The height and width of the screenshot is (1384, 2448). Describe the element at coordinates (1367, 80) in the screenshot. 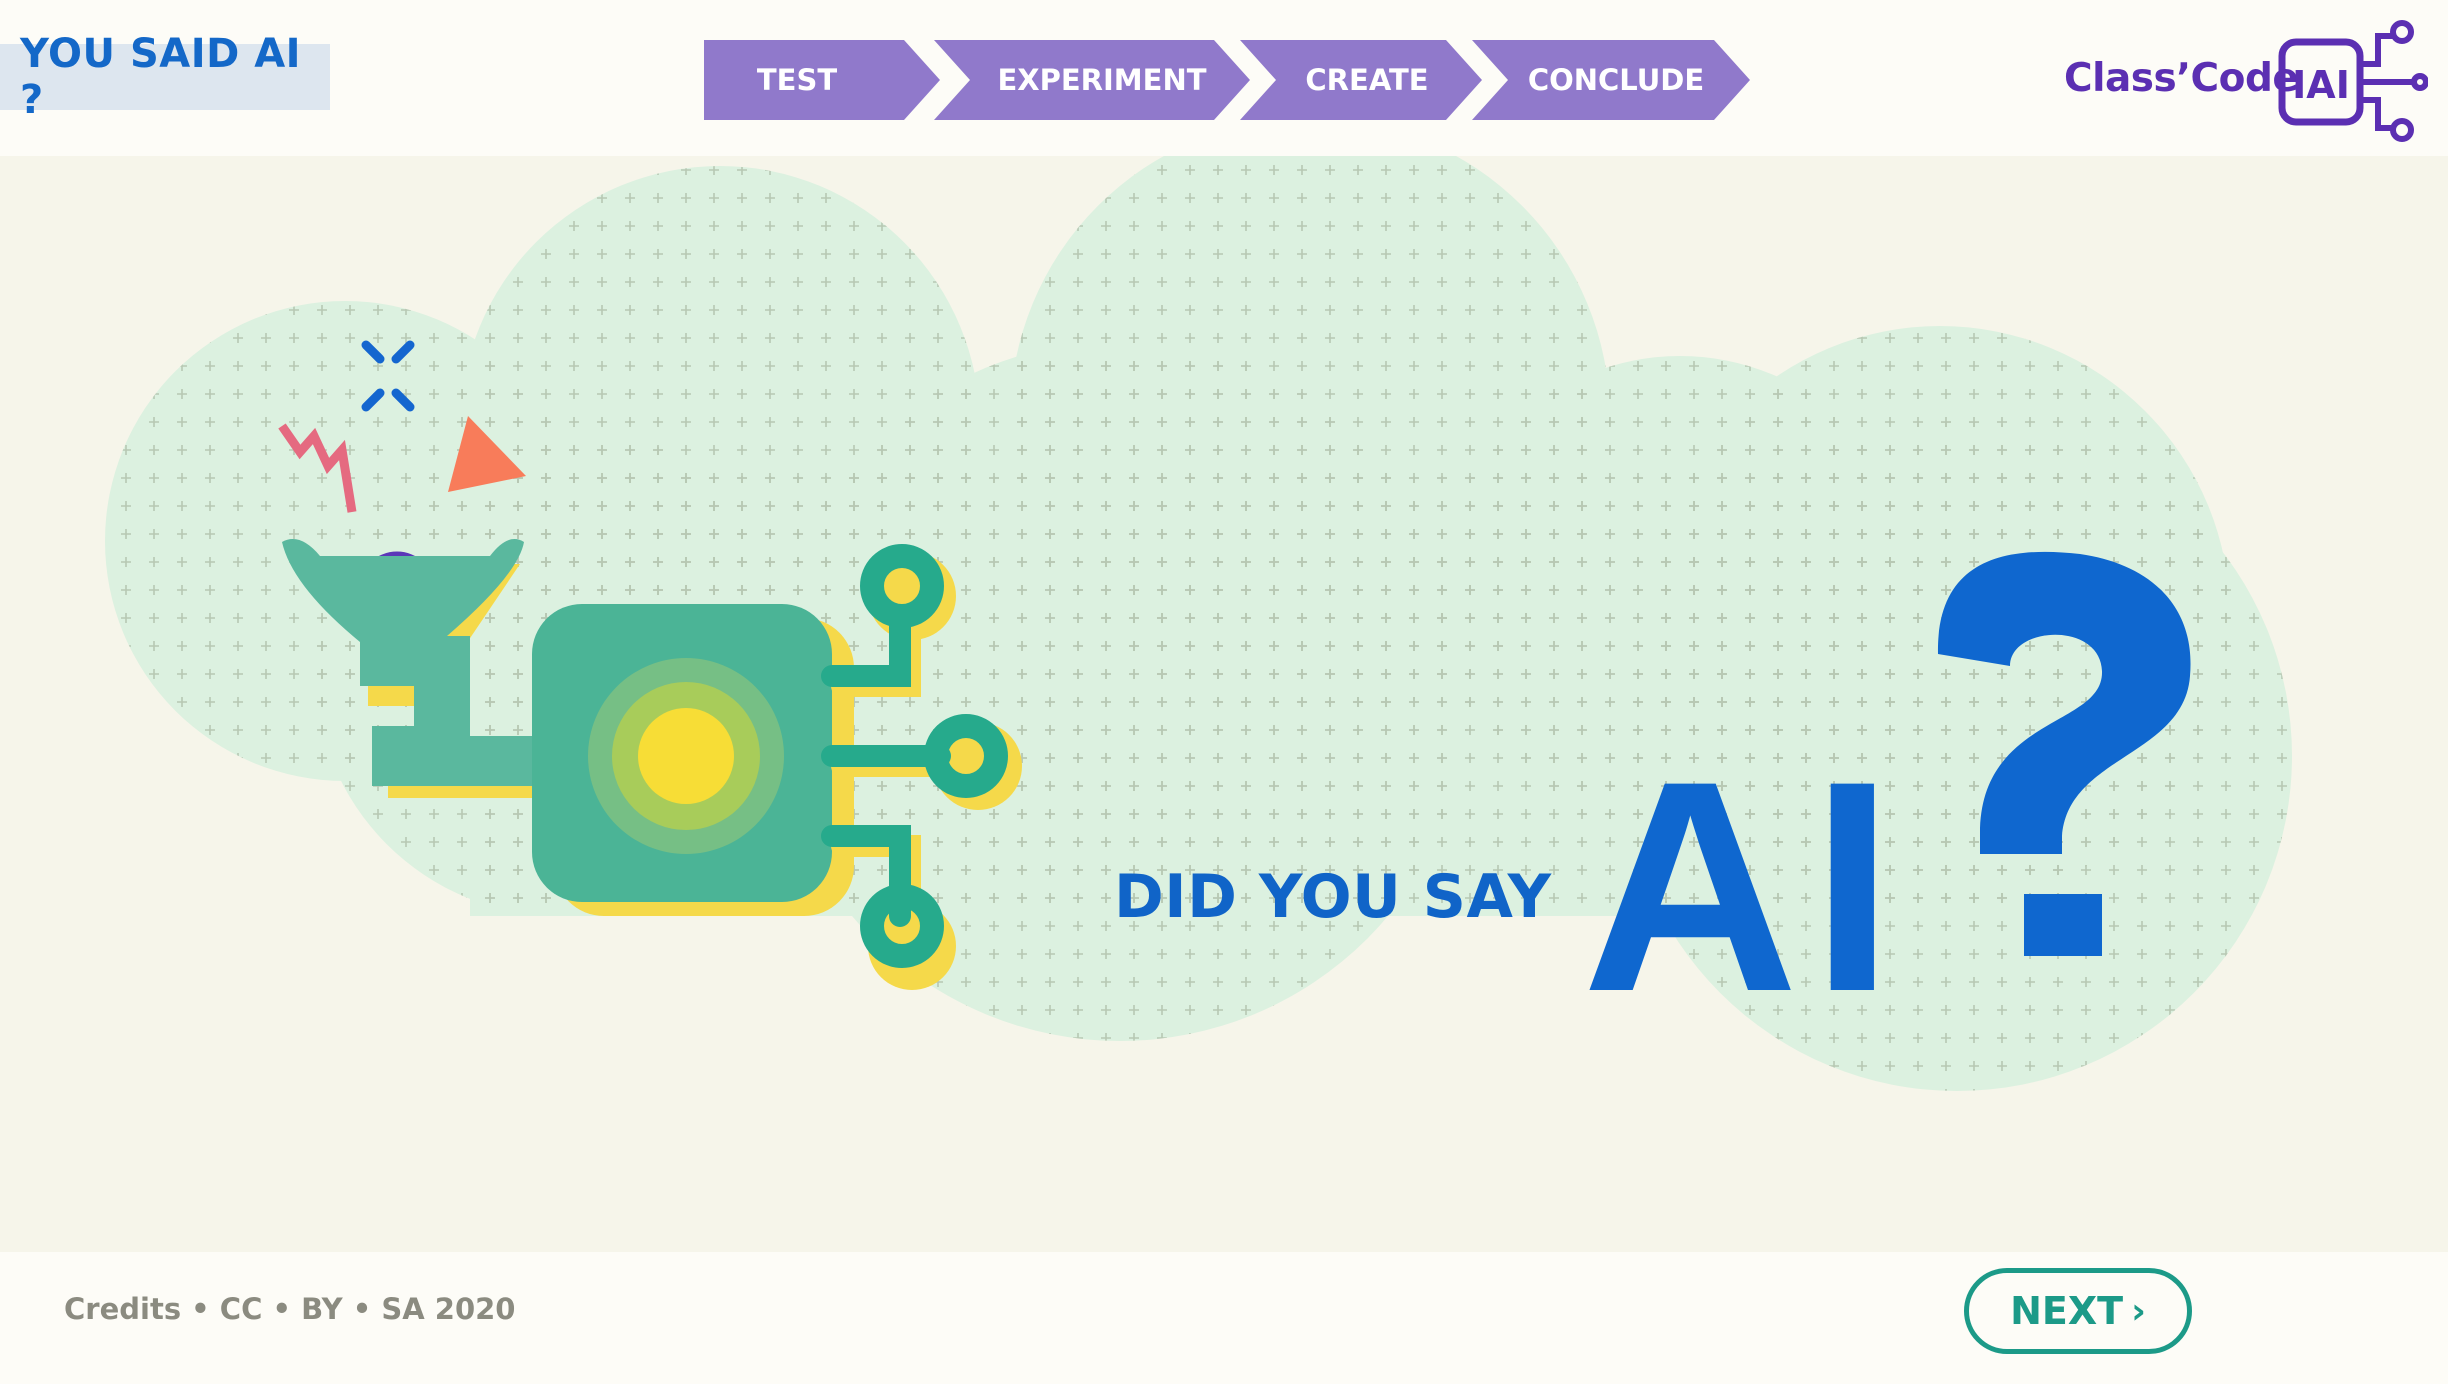

I see `step-create-label: CREATE` at that location.